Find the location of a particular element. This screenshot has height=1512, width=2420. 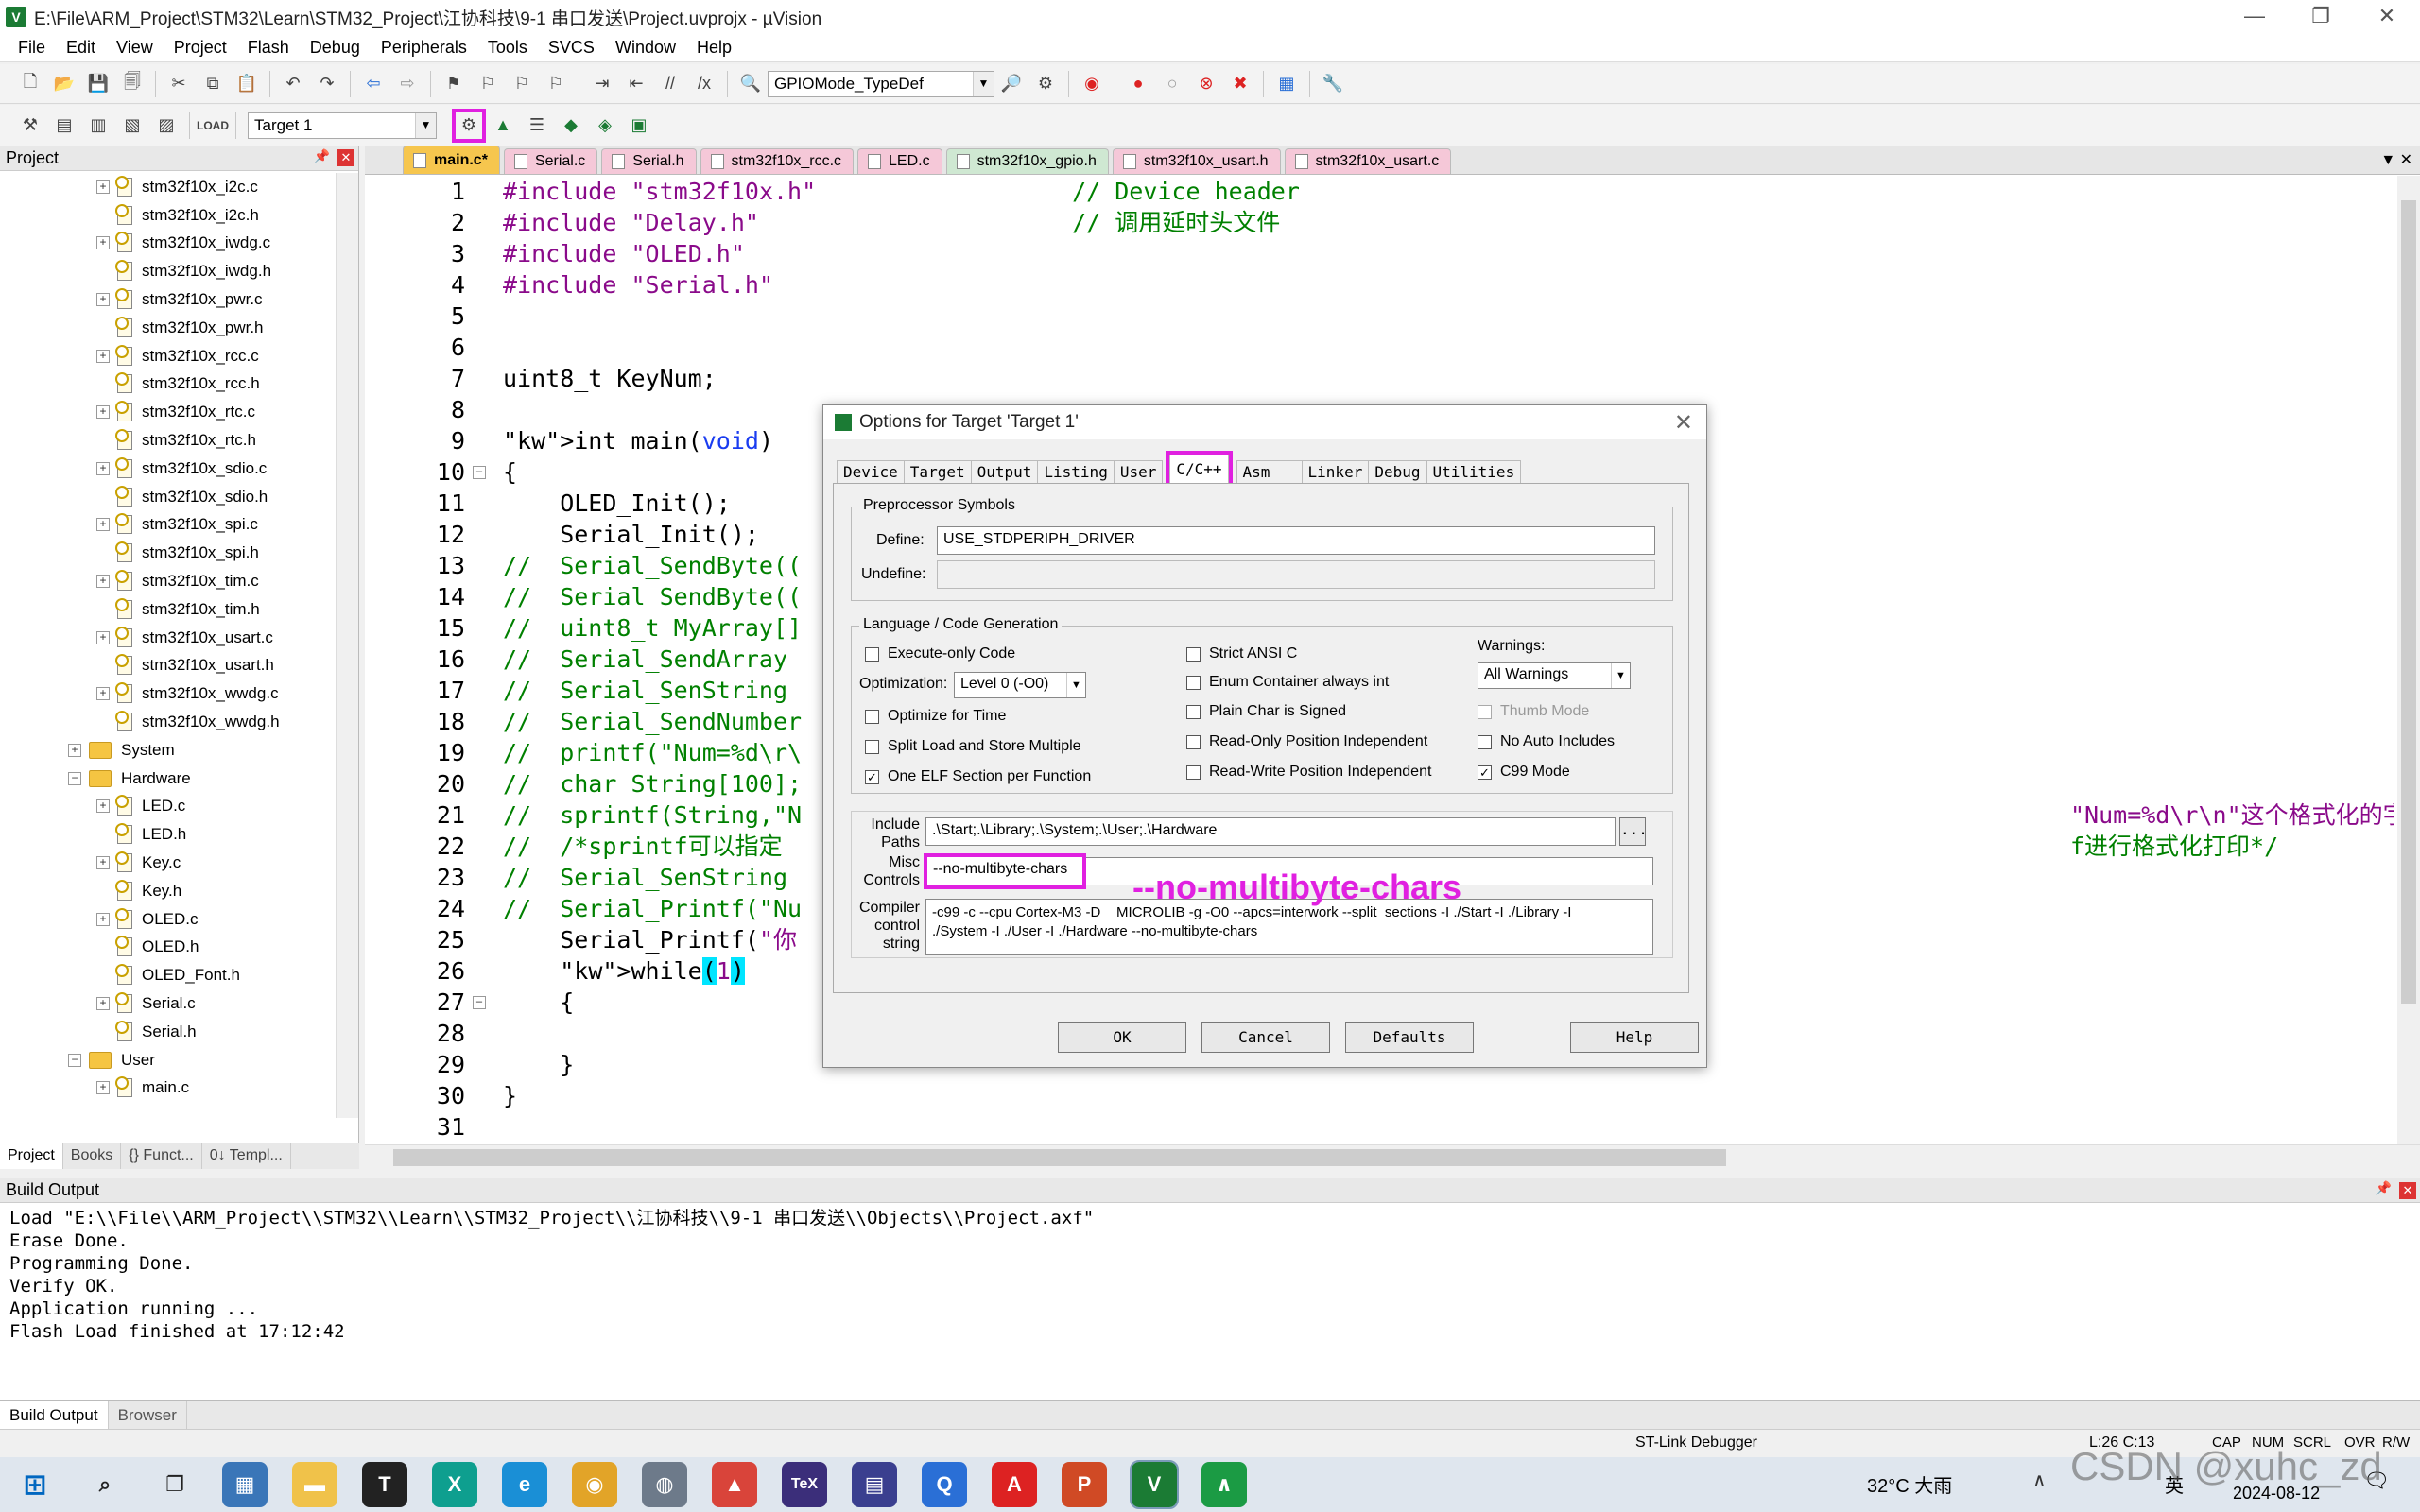

menu-debug: Debug is located at coordinates (335, 48).